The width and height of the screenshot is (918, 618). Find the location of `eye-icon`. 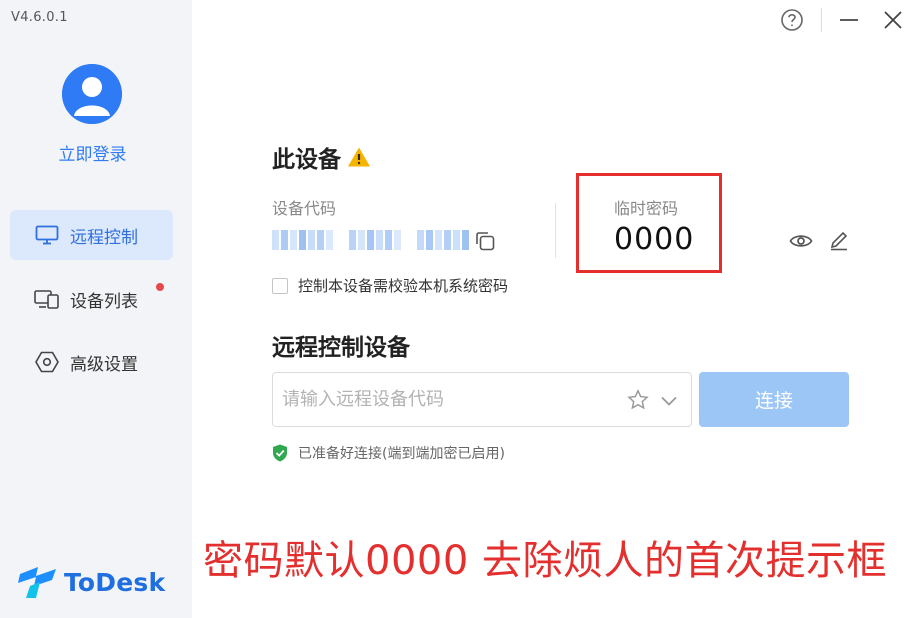

eye-icon is located at coordinates (801, 241).